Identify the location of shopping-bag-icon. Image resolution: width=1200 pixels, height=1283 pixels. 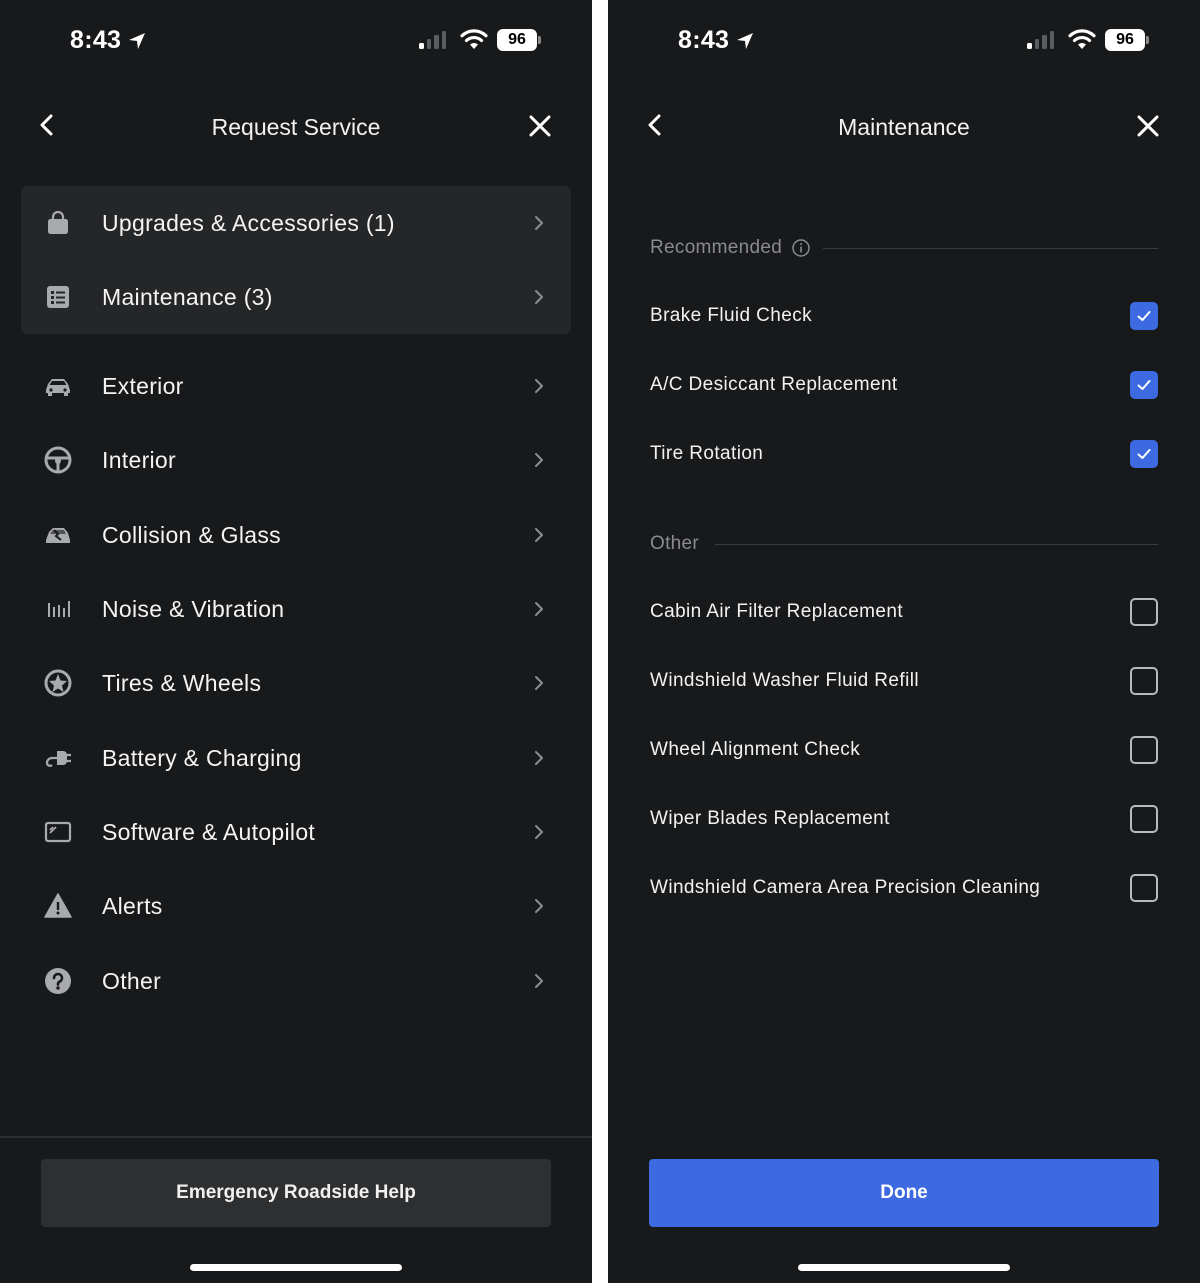
(58, 223).